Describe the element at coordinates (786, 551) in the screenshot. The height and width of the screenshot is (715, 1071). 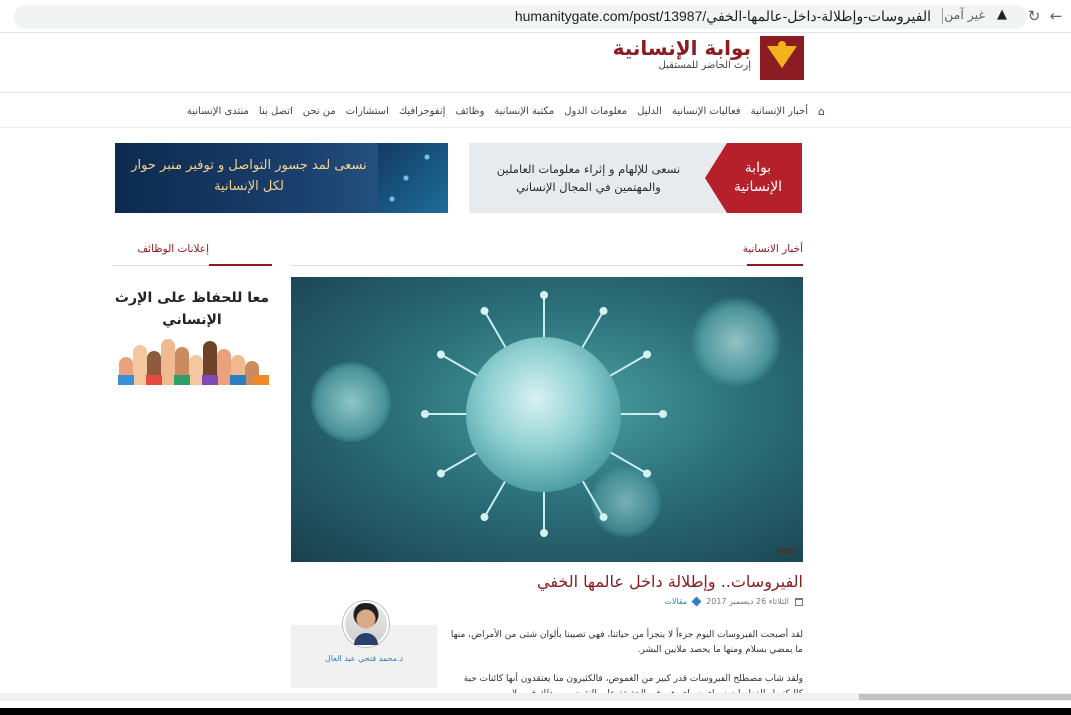
I see `image-badge` at that location.